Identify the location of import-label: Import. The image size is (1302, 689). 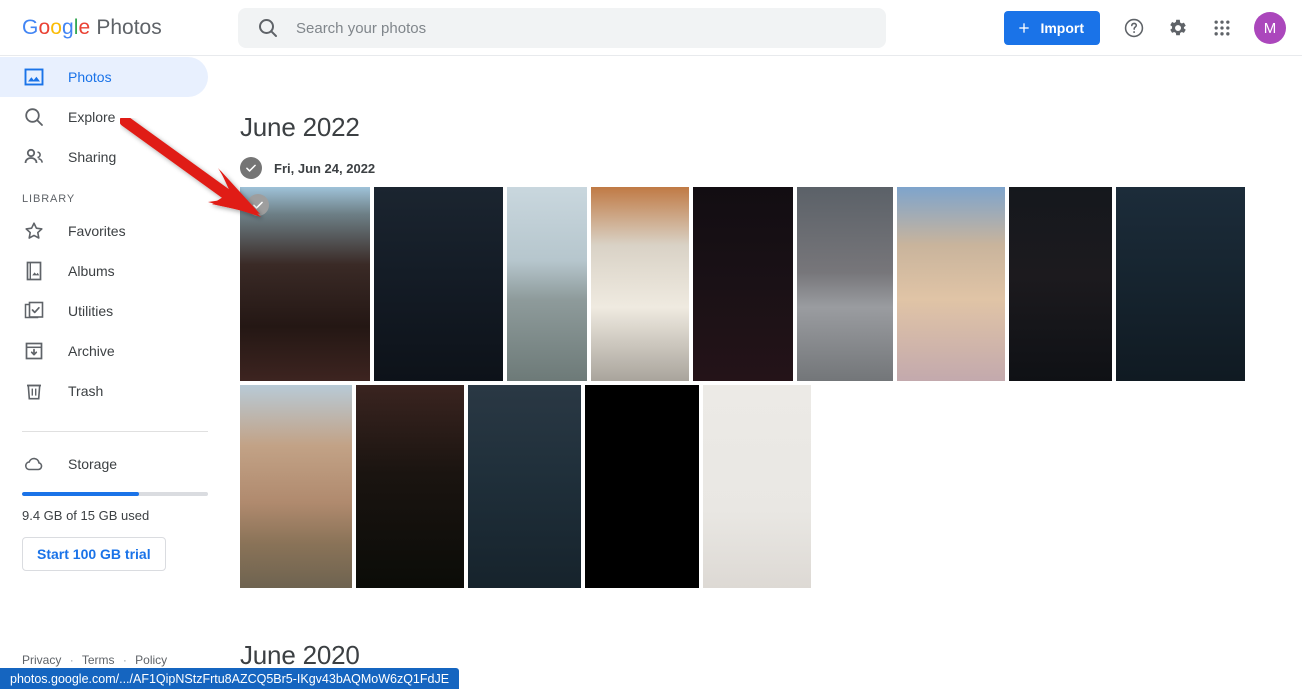
(1062, 28).